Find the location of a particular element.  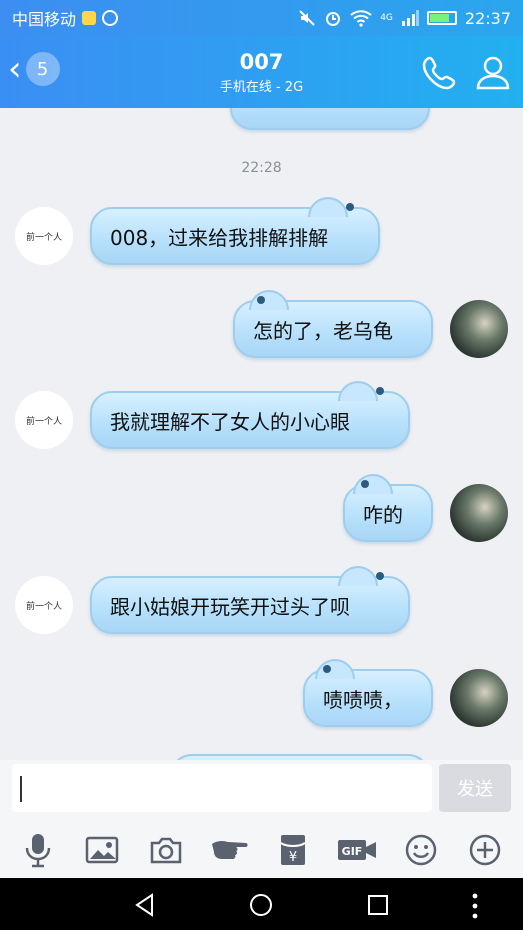

outgoing-message: 咋的 is located at coordinates (388, 508).